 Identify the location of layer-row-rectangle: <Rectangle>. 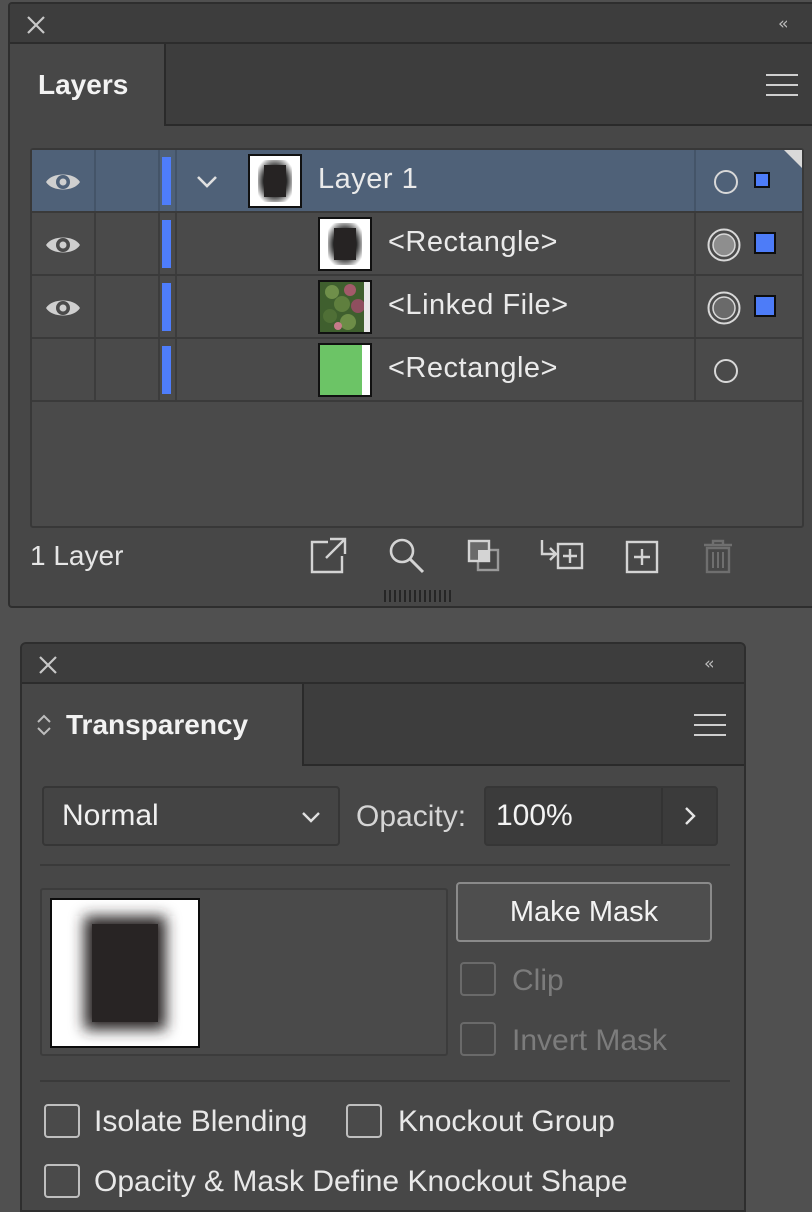
(417, 244).